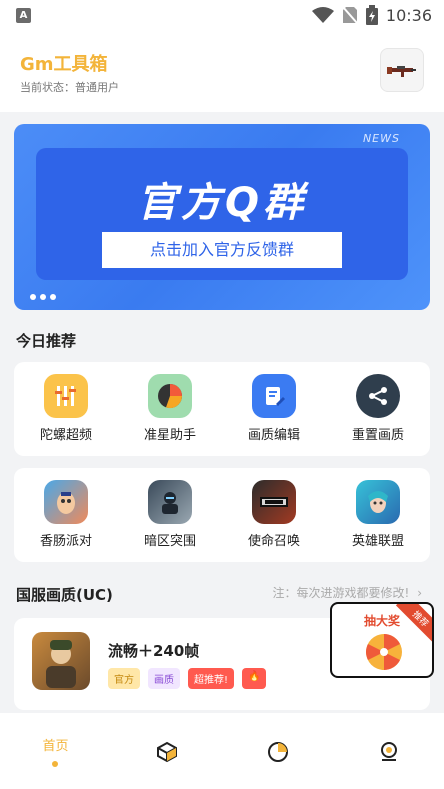  What do you see at coordinates (273, 435) in the screenshot?
I see `tool-label: 画质编辑` at bounding box center [273, 435].